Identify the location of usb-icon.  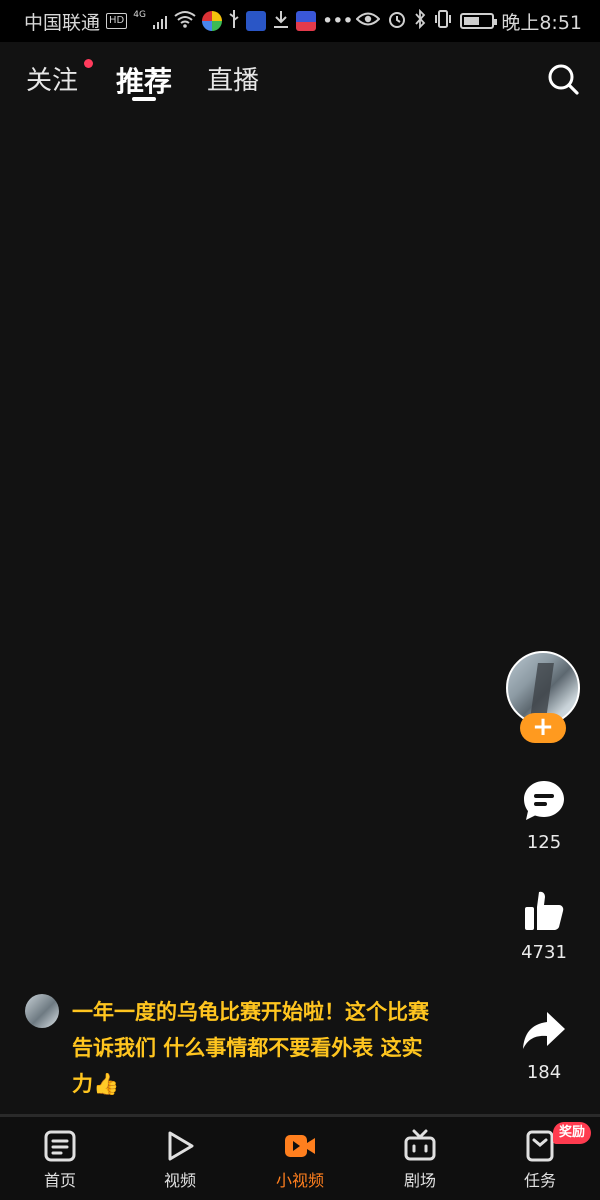
(234, 21).